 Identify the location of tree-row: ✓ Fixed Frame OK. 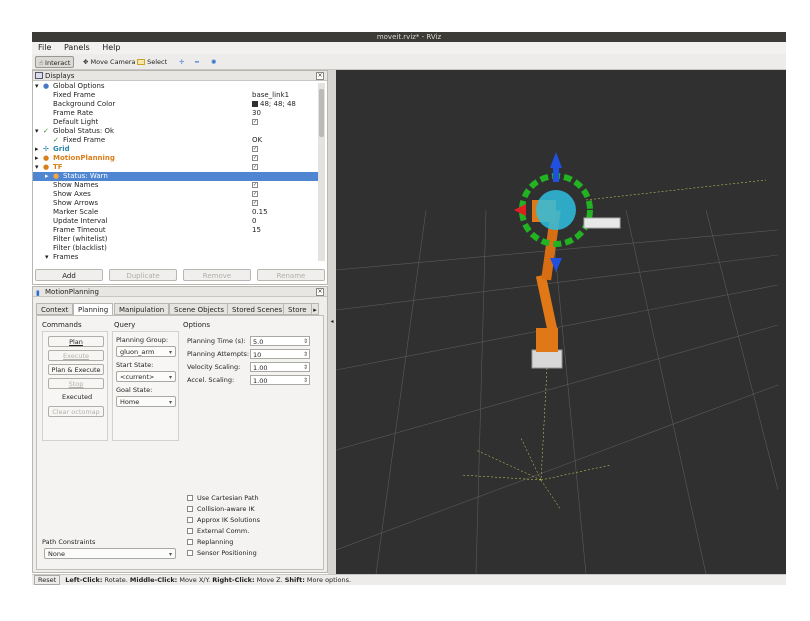
(176, 140).